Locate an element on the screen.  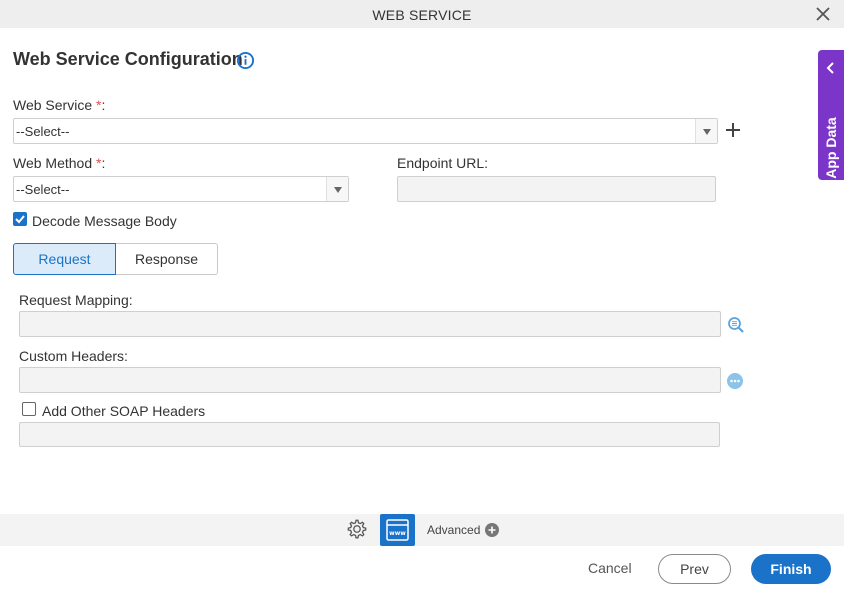
request-mapping-label: Request Mapping: is located at coordinates (76, 300).